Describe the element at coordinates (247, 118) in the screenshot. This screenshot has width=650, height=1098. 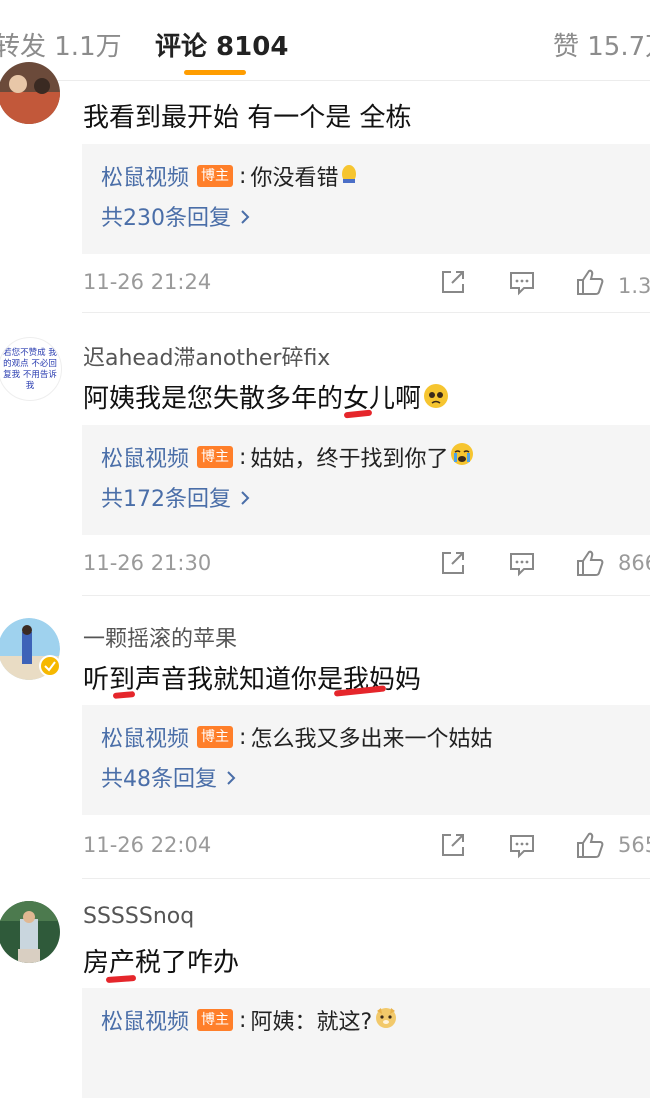
I see `comment-text: 我看到最开始 有一个是 全栋` at that location.